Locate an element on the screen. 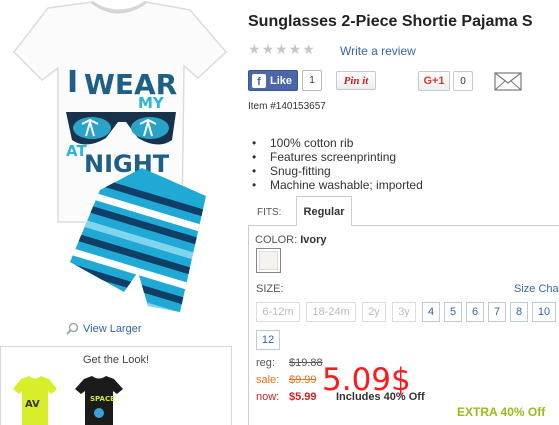 The width and height of the screenshot is (559, 425). email-icon is located at coordinates (508, 81).